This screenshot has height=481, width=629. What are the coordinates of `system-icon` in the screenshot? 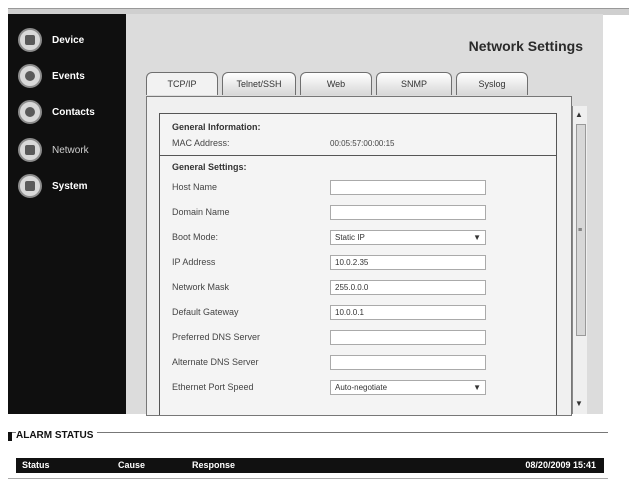 It's located at (30, 186).